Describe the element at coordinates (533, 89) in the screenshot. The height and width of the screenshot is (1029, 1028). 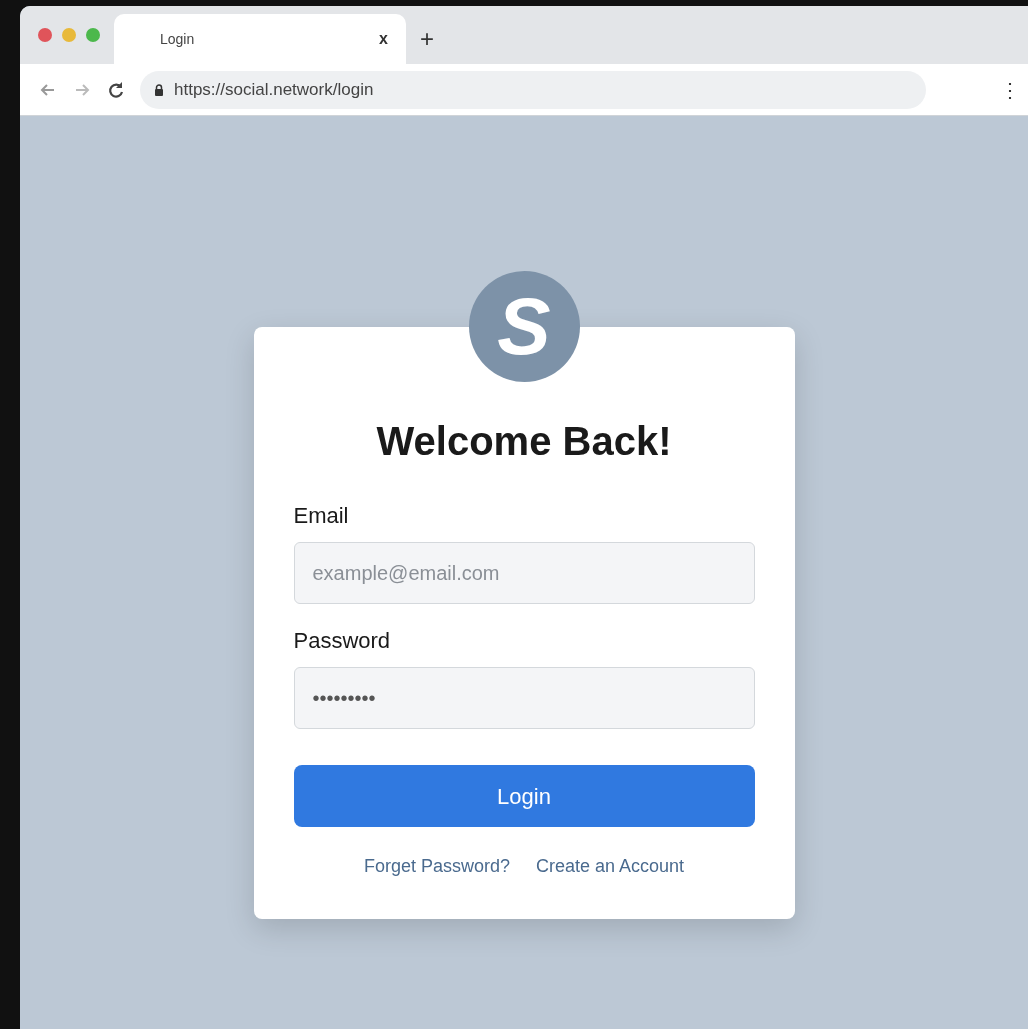
I see `address-bar: https://social.network/login` at that location.